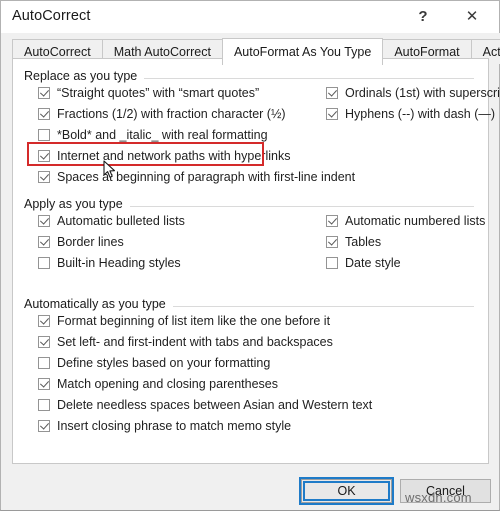  What do you see at coordinates (84, 76) in the screenshot?
I see `group-title: Replace as you type` at bounding box center [84, 76].